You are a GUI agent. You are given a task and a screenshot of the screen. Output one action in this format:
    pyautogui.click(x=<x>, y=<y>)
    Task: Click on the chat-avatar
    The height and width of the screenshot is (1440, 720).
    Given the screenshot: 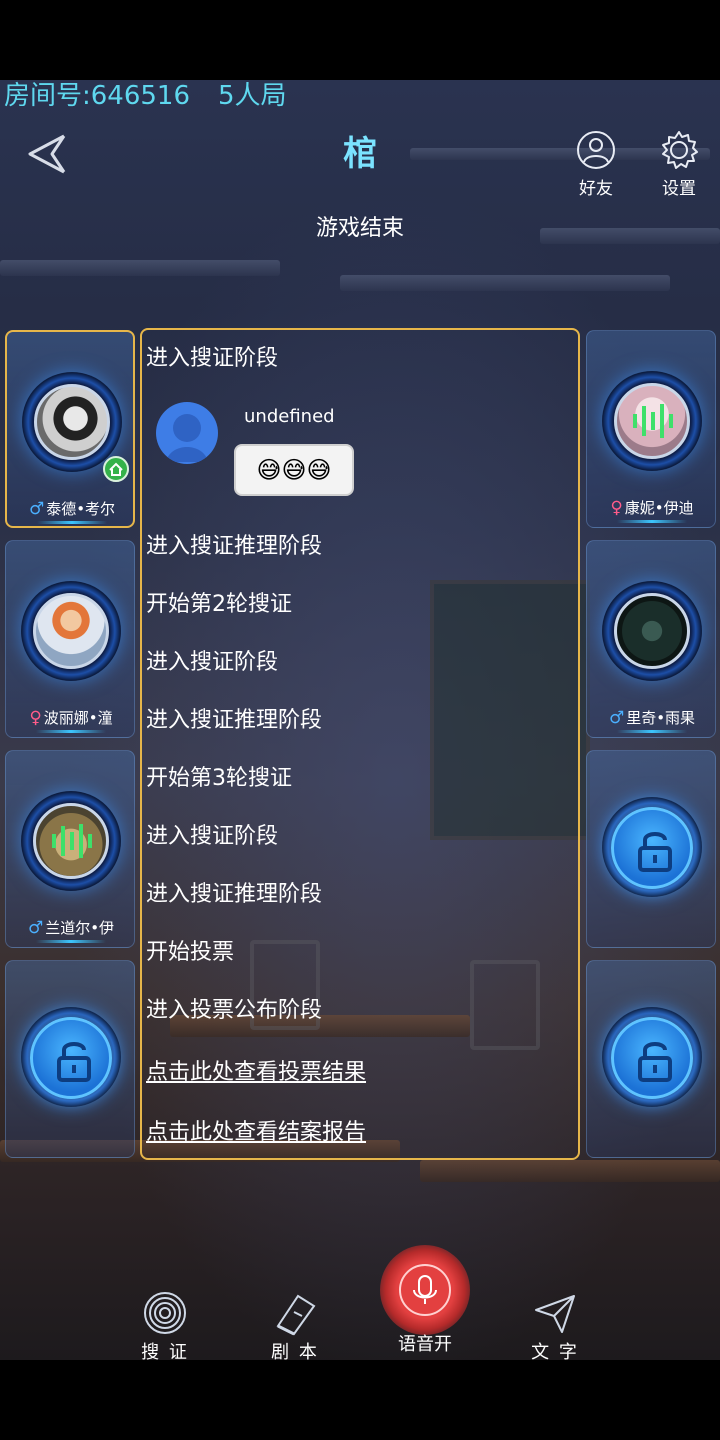 What is the action you would take?
    pyautogui.click(x=187, y=433)
    